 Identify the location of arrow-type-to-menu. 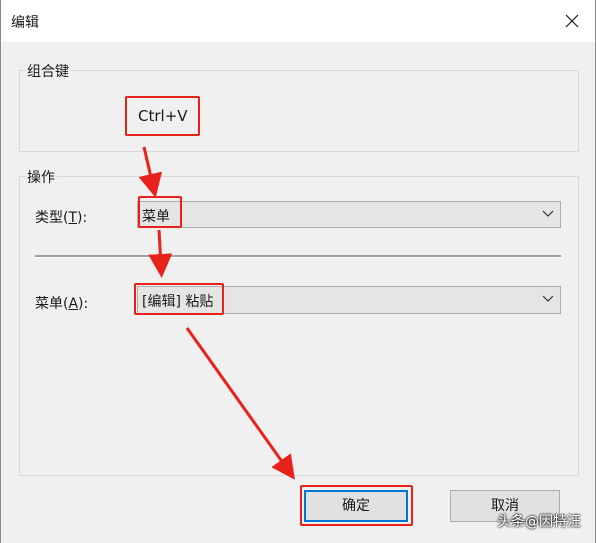
(160, 253).